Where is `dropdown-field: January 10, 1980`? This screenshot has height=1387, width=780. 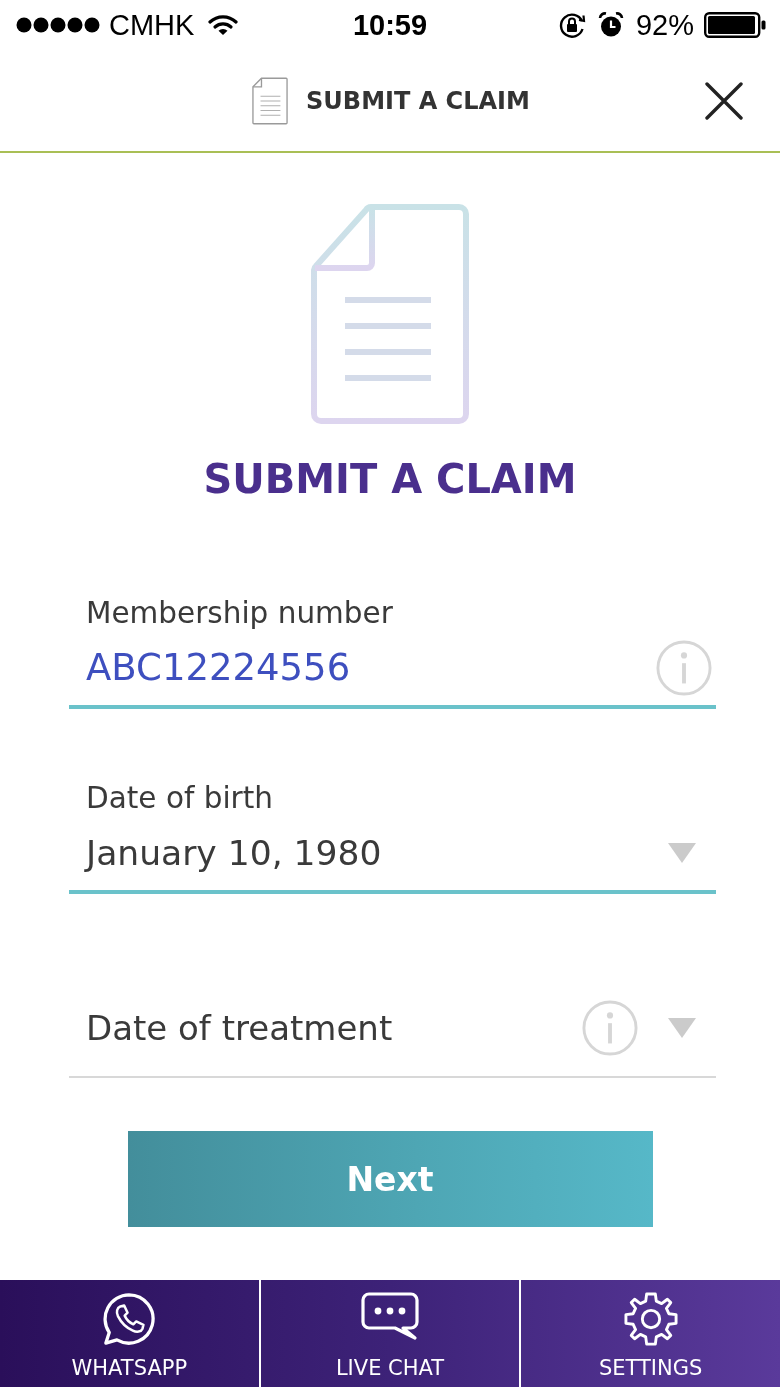 dropdown-field: January 10, 1980 is located at coordinates (392, 854).